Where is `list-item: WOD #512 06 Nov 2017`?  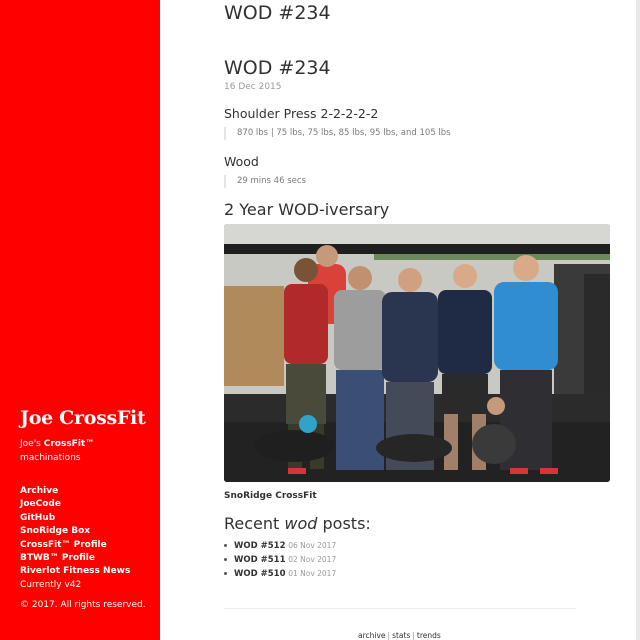 list-item: WOD #512 06 Nov 2017 is located at coordinates (280, 546).